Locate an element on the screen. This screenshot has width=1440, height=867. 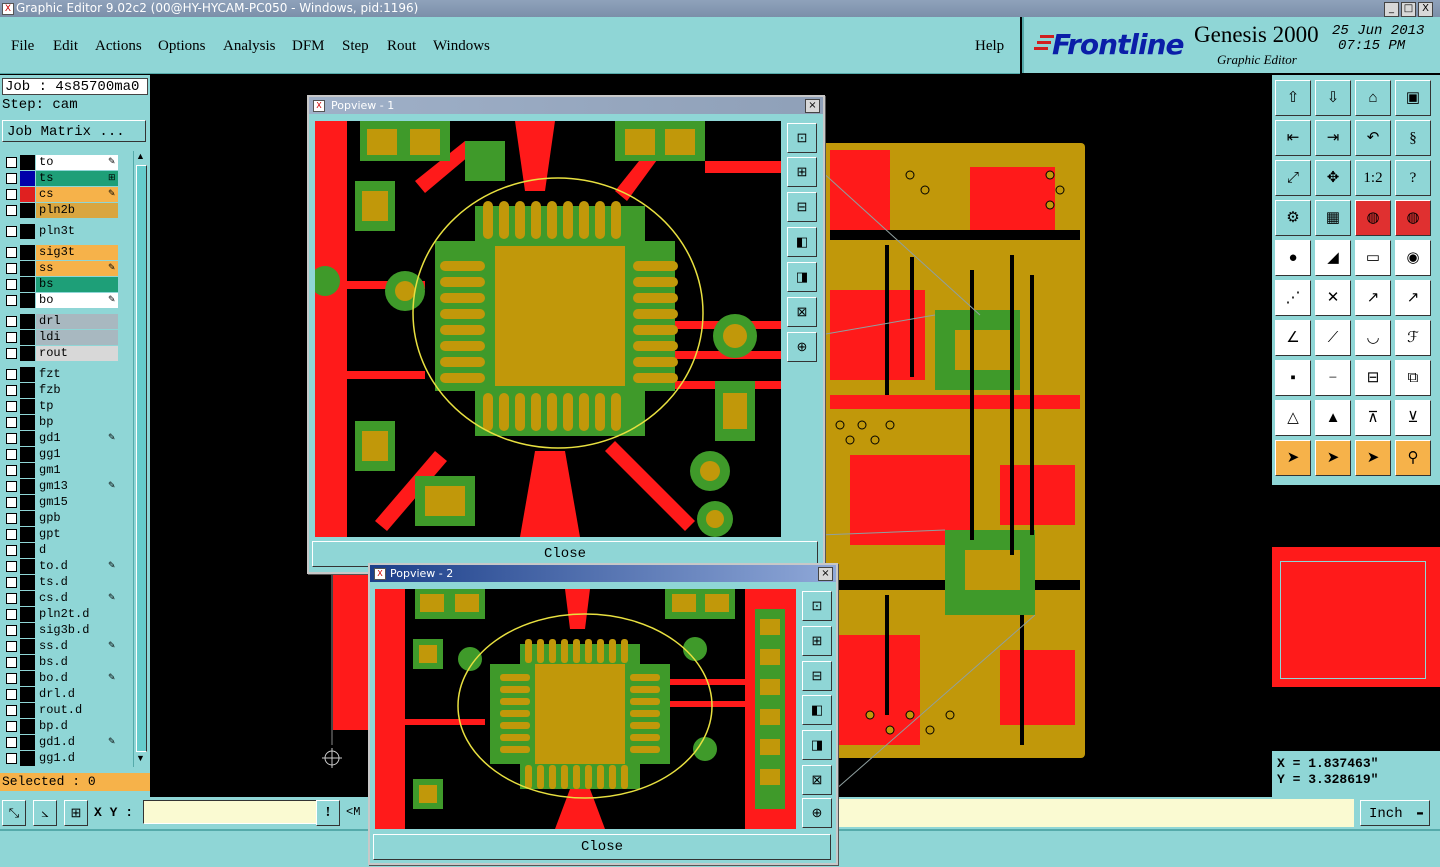
layer-row: sig3t is located at coordinates (61, 252).